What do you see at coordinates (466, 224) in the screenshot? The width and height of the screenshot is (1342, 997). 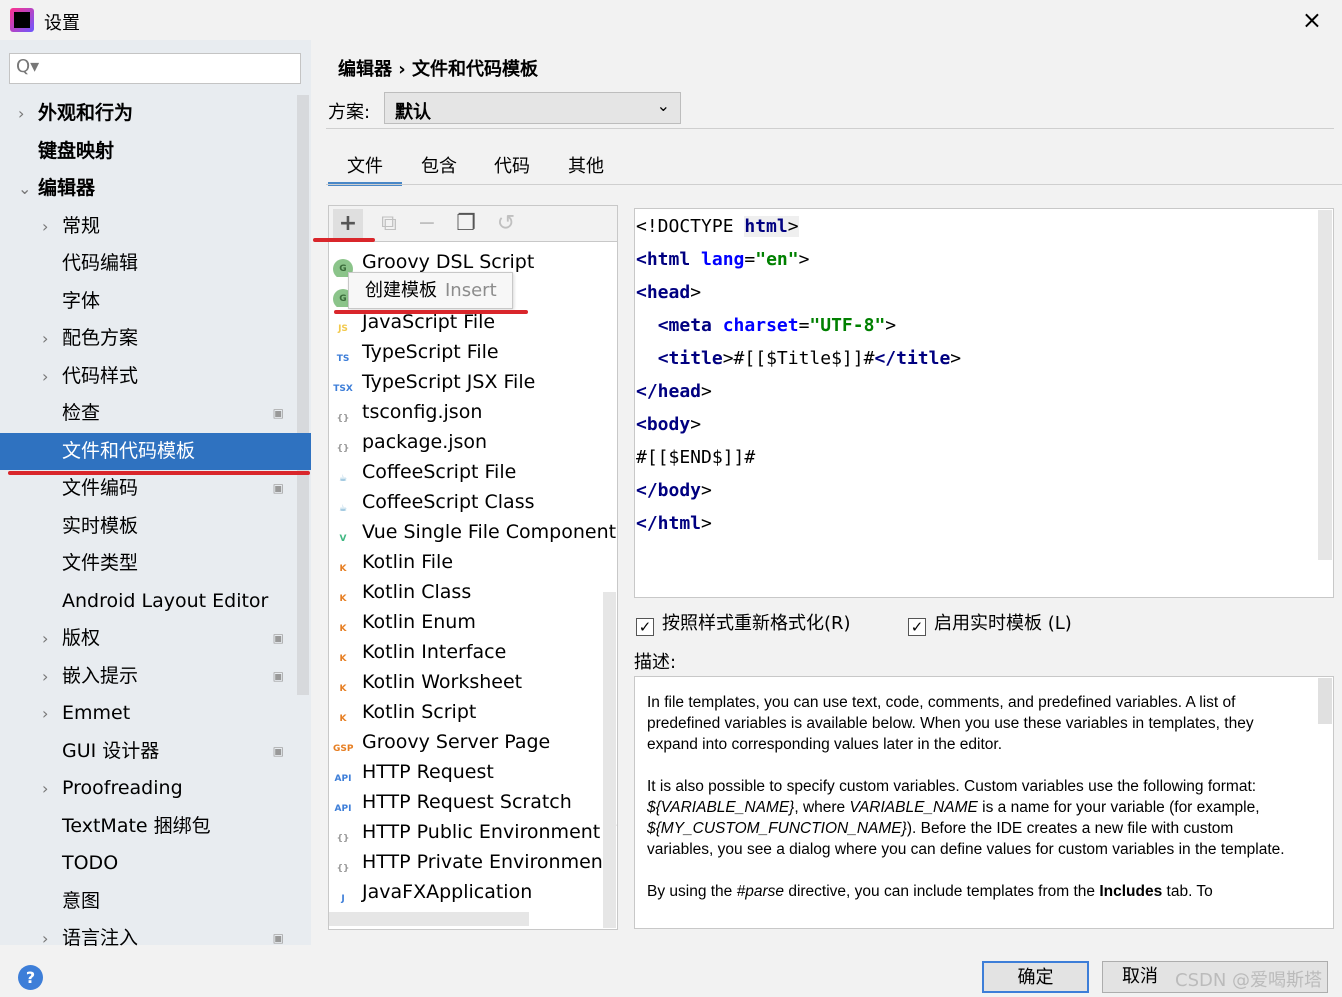 I see `copy-template-button: ❐` at bounding box center [466, 224].